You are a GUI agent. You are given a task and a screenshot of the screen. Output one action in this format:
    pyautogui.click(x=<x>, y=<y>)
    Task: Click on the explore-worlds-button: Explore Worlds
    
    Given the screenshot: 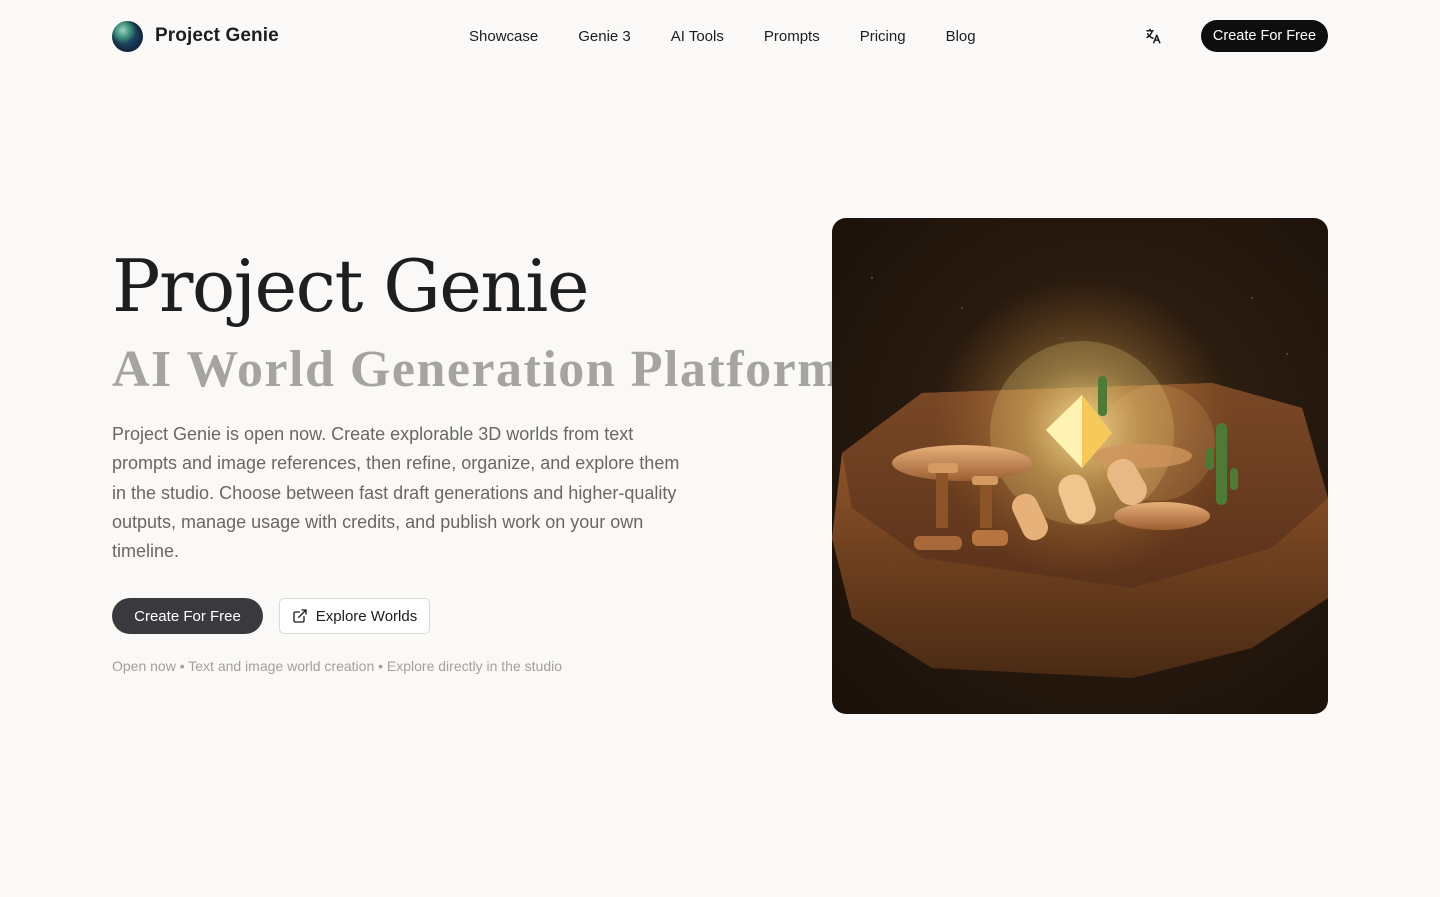 What is the action you would take?
    pyautogui.click(x=354, y=616)
    